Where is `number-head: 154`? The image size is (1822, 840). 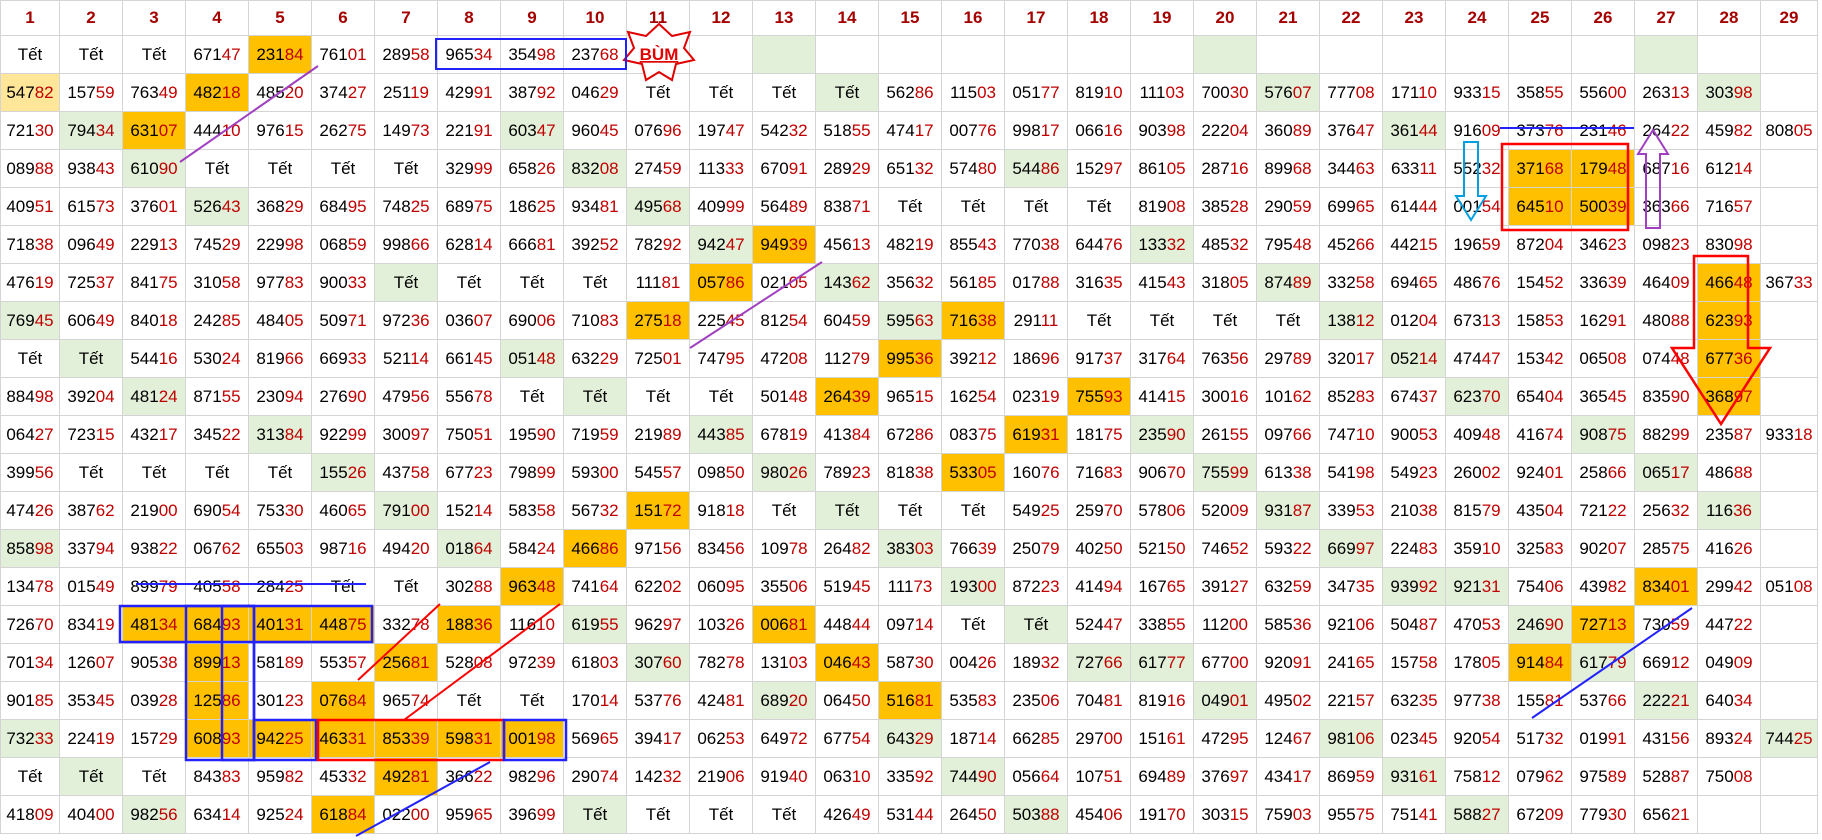
number-head: 154 is located at coordinates (1530, 282).